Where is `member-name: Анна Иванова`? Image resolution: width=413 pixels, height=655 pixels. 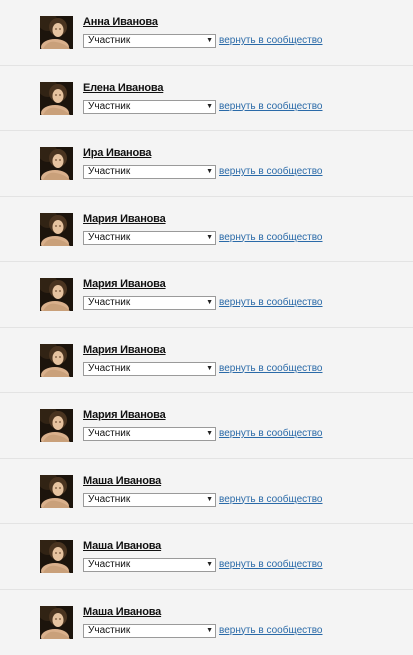 member-name: Анна Иванова is located at coordinates (120, 22).